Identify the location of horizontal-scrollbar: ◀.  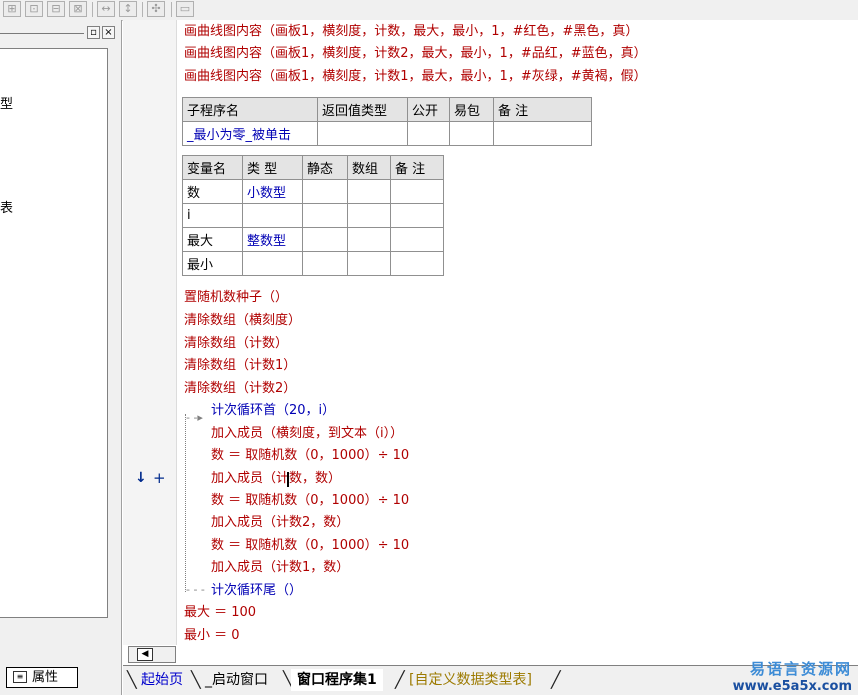
(152, 654).